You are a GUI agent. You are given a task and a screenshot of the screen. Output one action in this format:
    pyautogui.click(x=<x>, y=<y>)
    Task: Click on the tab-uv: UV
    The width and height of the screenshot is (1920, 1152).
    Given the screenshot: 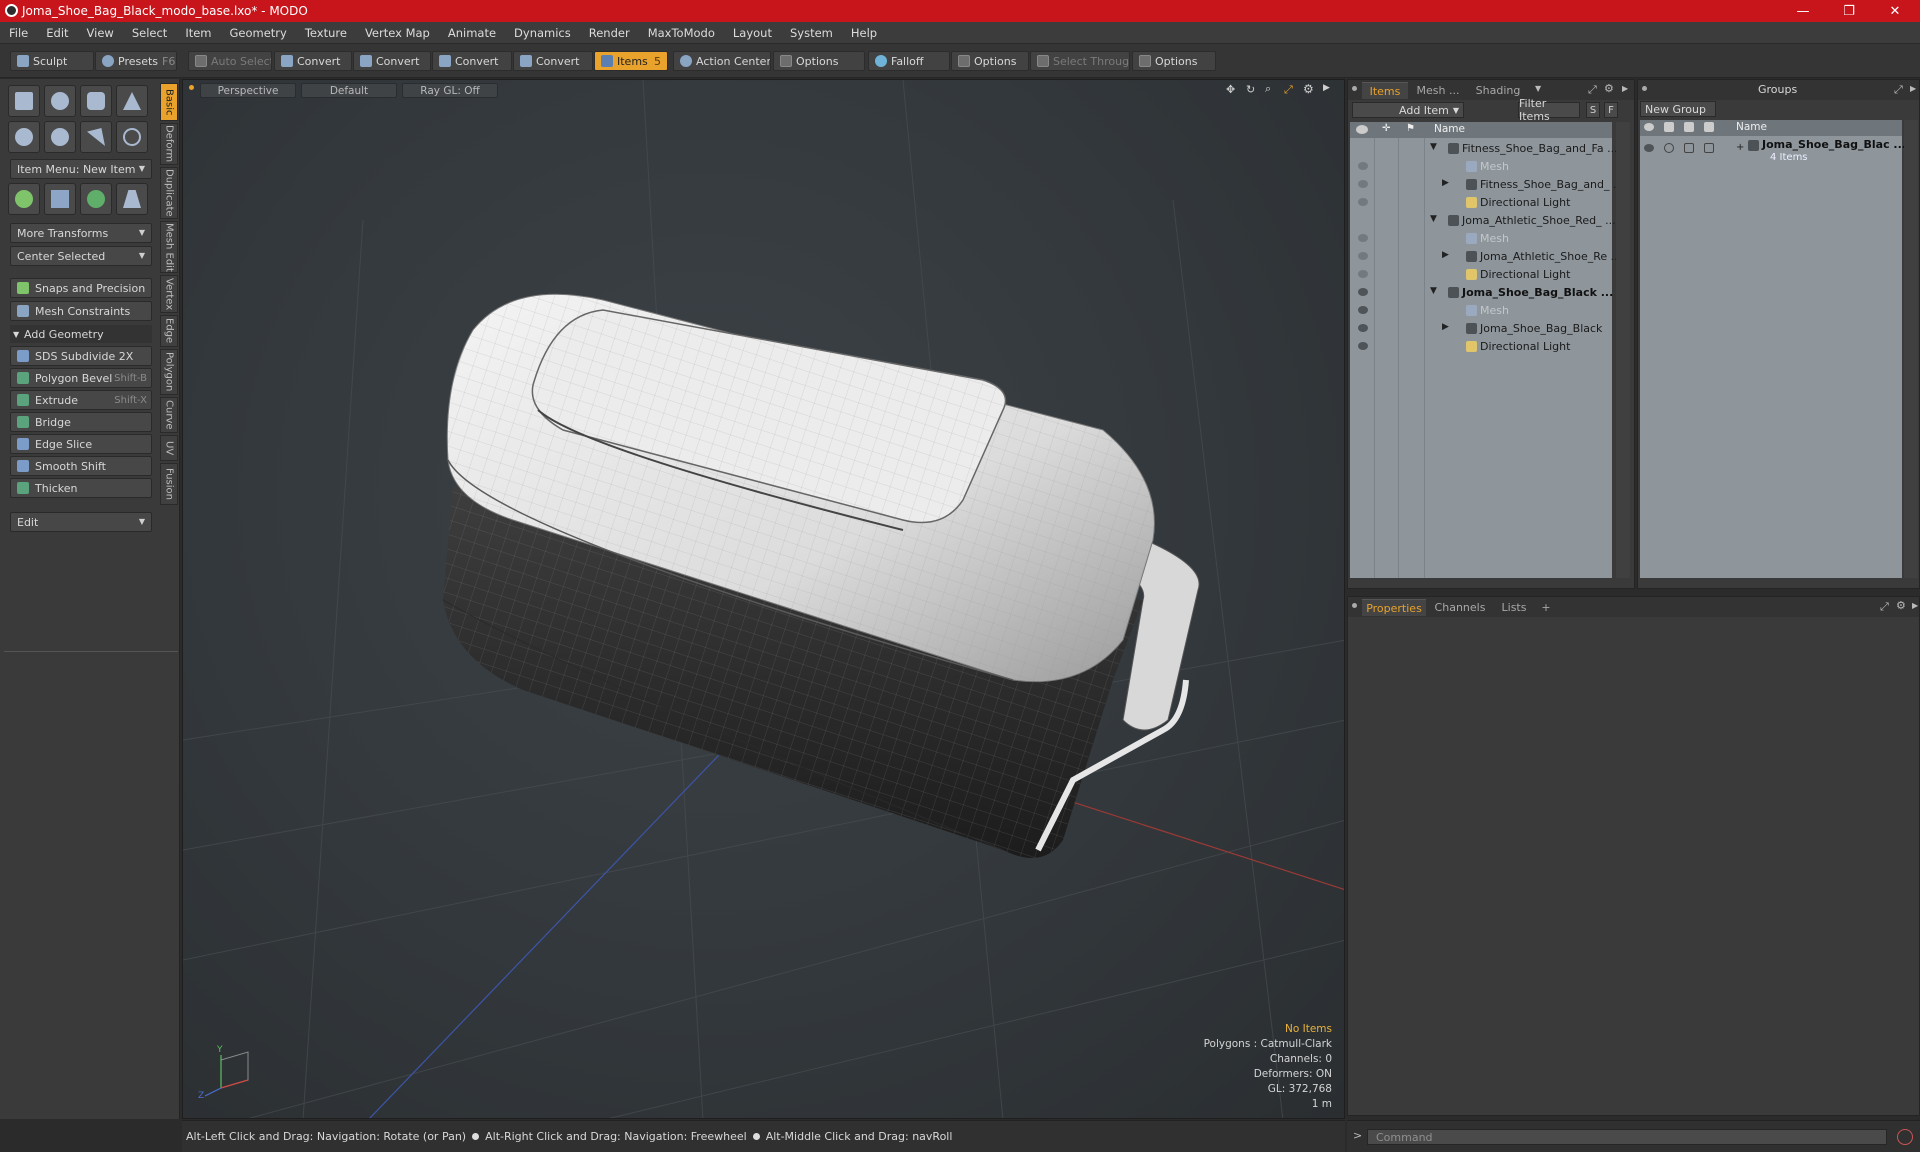 What is the action you would take?
    pyautogui.click(x=169, y=448)
    